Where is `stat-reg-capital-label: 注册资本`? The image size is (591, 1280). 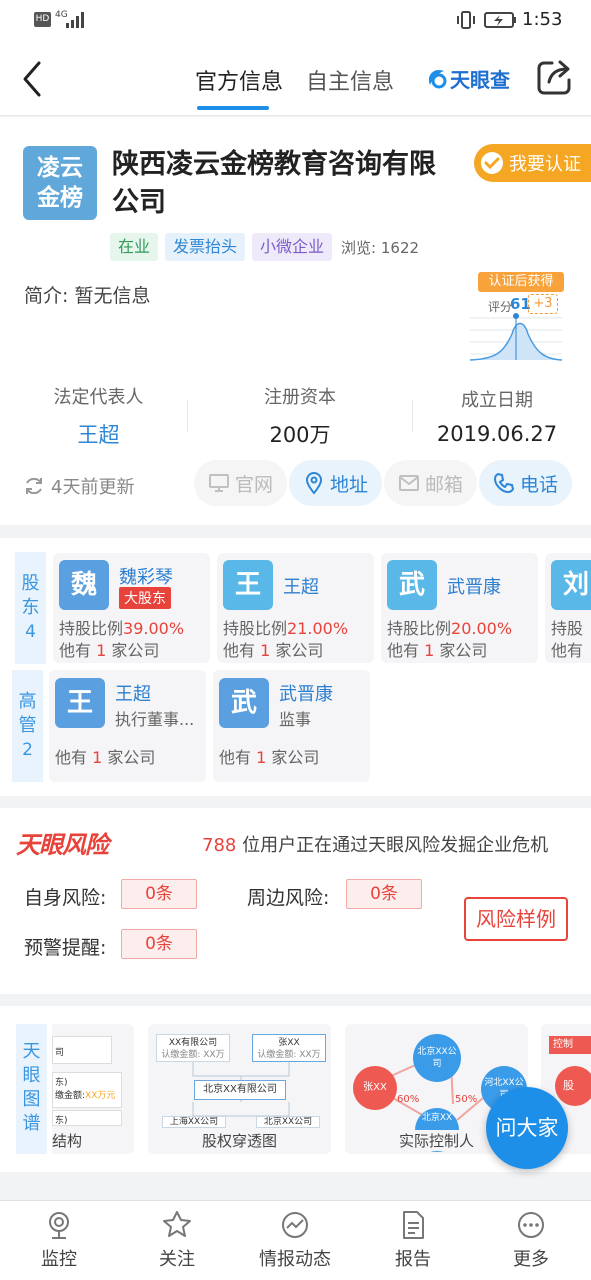 stat-reg-capital-label: 注册资本 is located at coordinates (300, 397).